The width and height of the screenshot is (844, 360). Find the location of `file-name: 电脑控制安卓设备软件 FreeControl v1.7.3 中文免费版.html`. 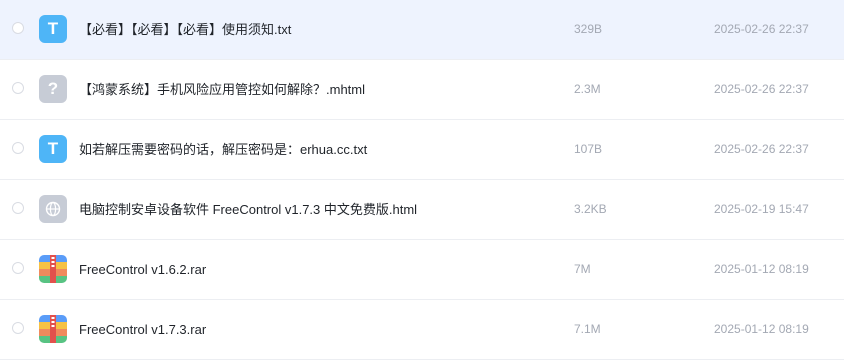

file-name: 电脑控制安卓设备软件 FreeControl v1.7.3 中文免费版.html is located at coordinates (248, 209).